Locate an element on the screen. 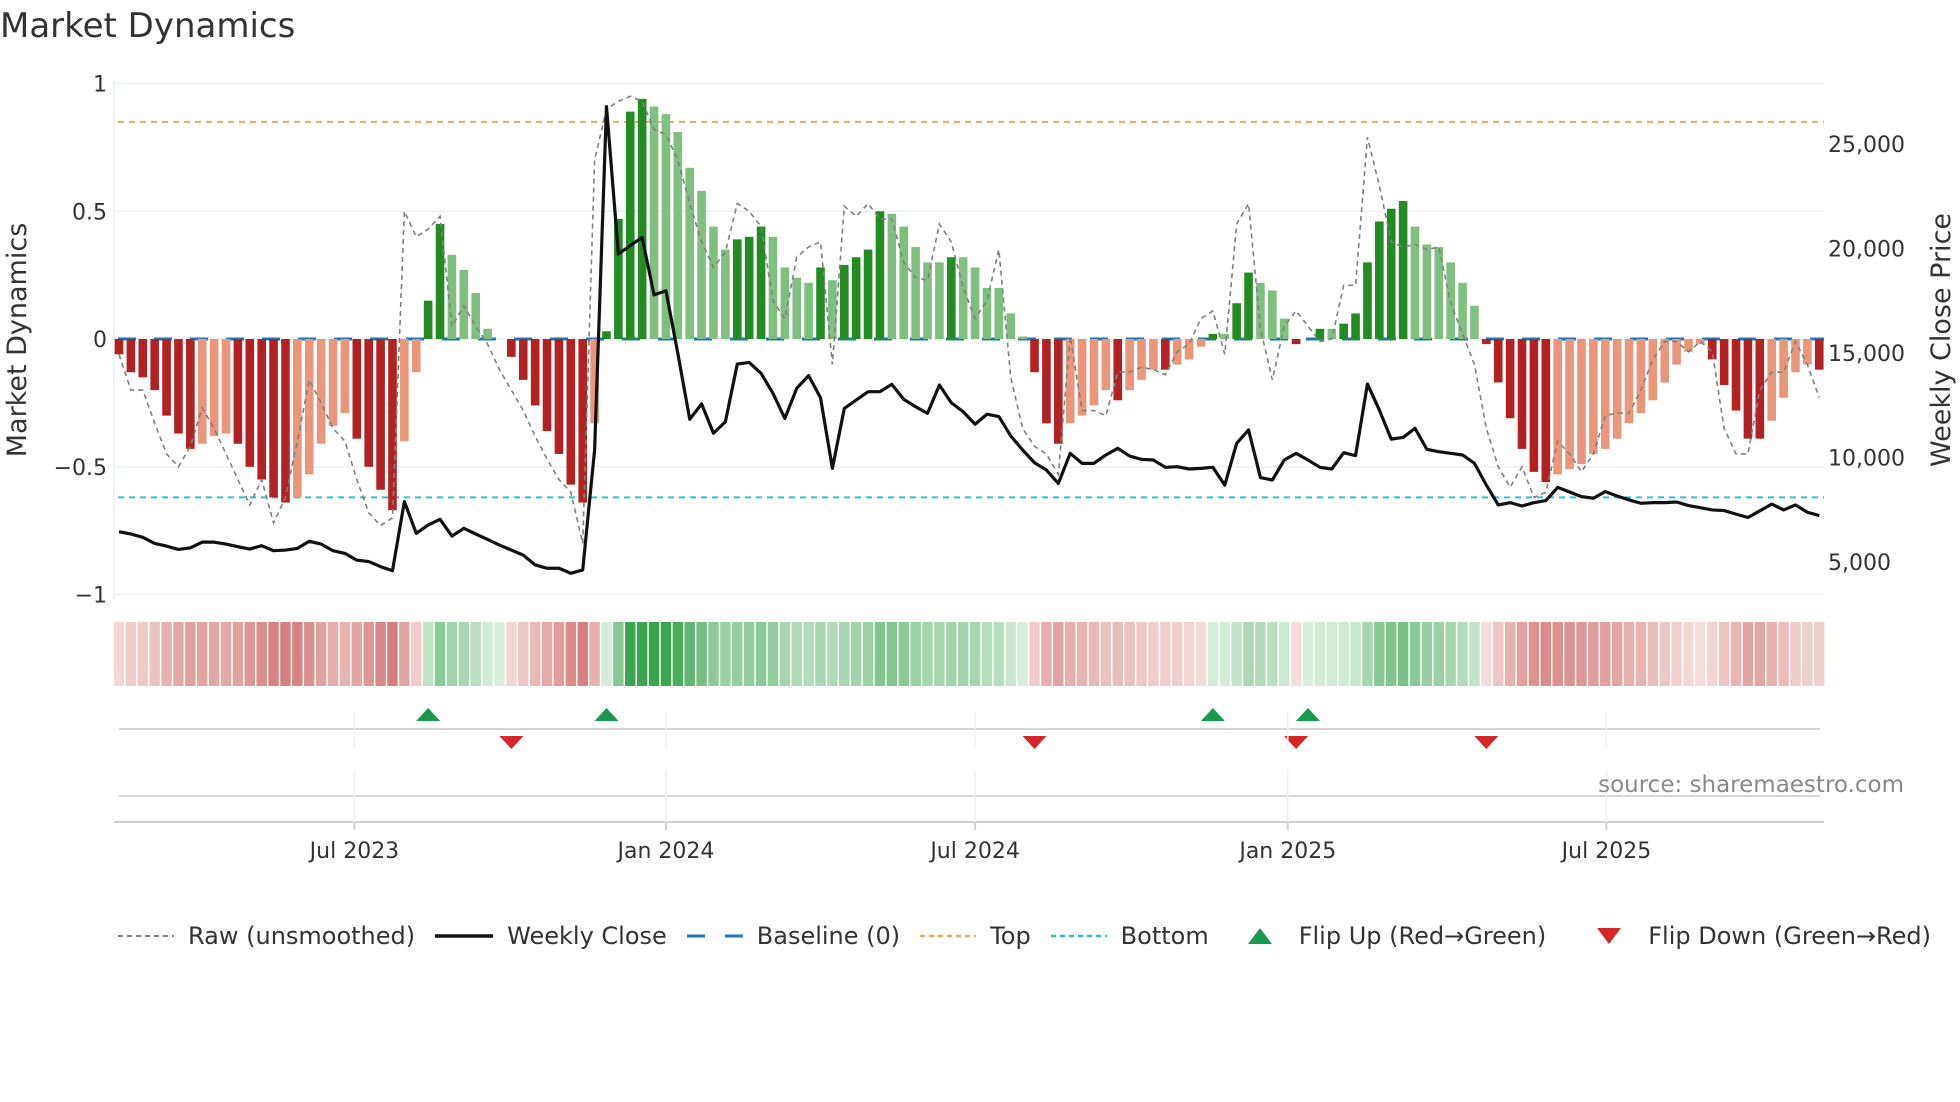  y-left-tick-label: 0 is located at coordinates (100, 340).